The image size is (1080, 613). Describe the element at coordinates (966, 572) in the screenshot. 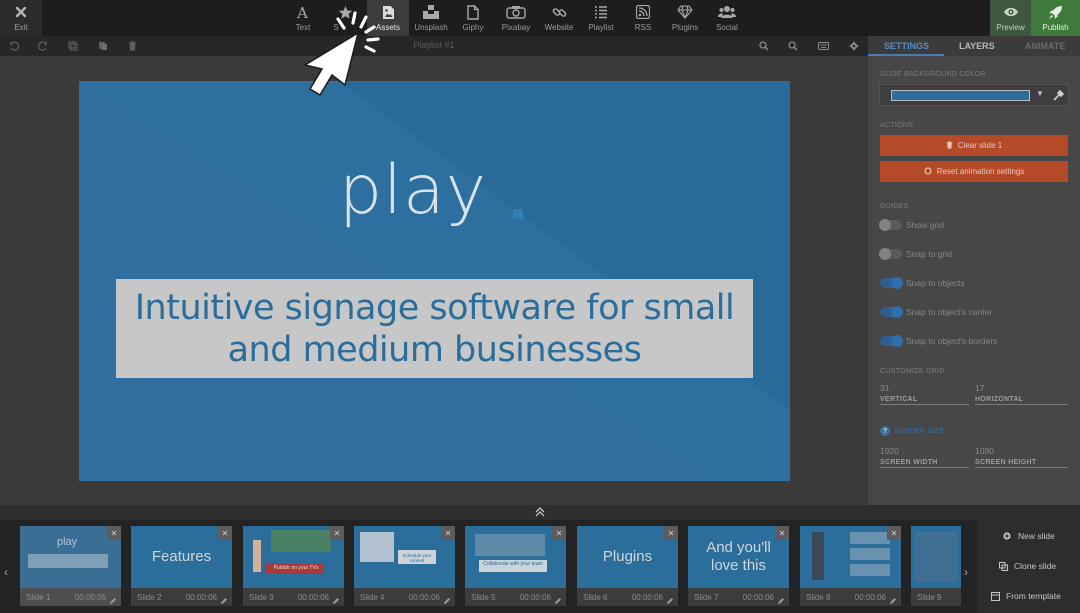

I see `chevron-right-icon: ›` at that location.